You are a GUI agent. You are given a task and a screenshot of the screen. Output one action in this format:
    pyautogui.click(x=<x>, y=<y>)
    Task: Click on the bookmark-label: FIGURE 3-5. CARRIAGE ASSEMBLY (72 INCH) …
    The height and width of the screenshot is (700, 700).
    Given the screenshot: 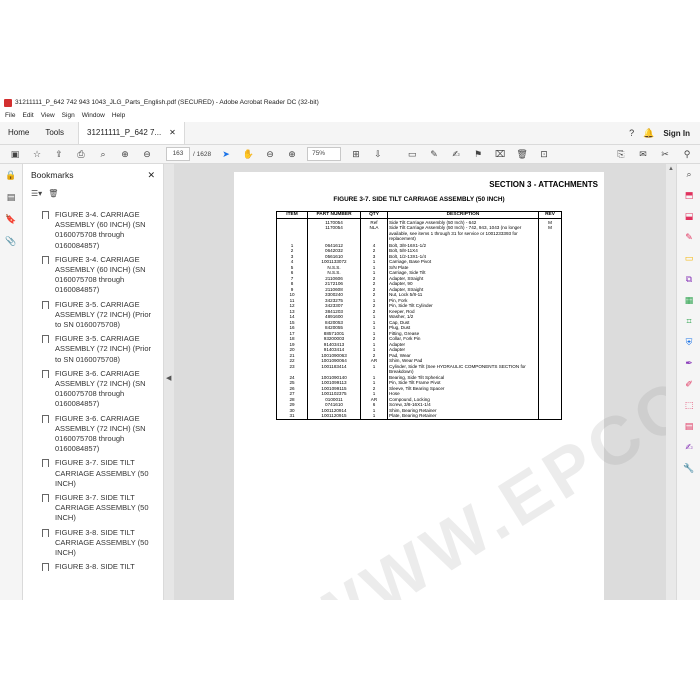 What is the action you would take?
    pyautogui.click(x=103, y=314)
    